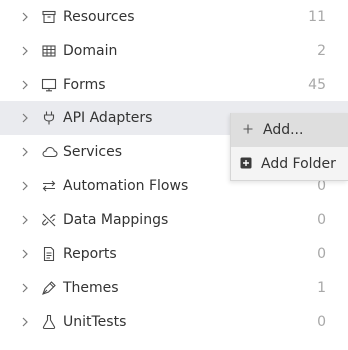 The width and height of the screenshot is (348, 350). What do you see at coordinates (298, 164) in the screenshot?
I see `menu-item-label: Add Folder` at bounding box center [298, 164].